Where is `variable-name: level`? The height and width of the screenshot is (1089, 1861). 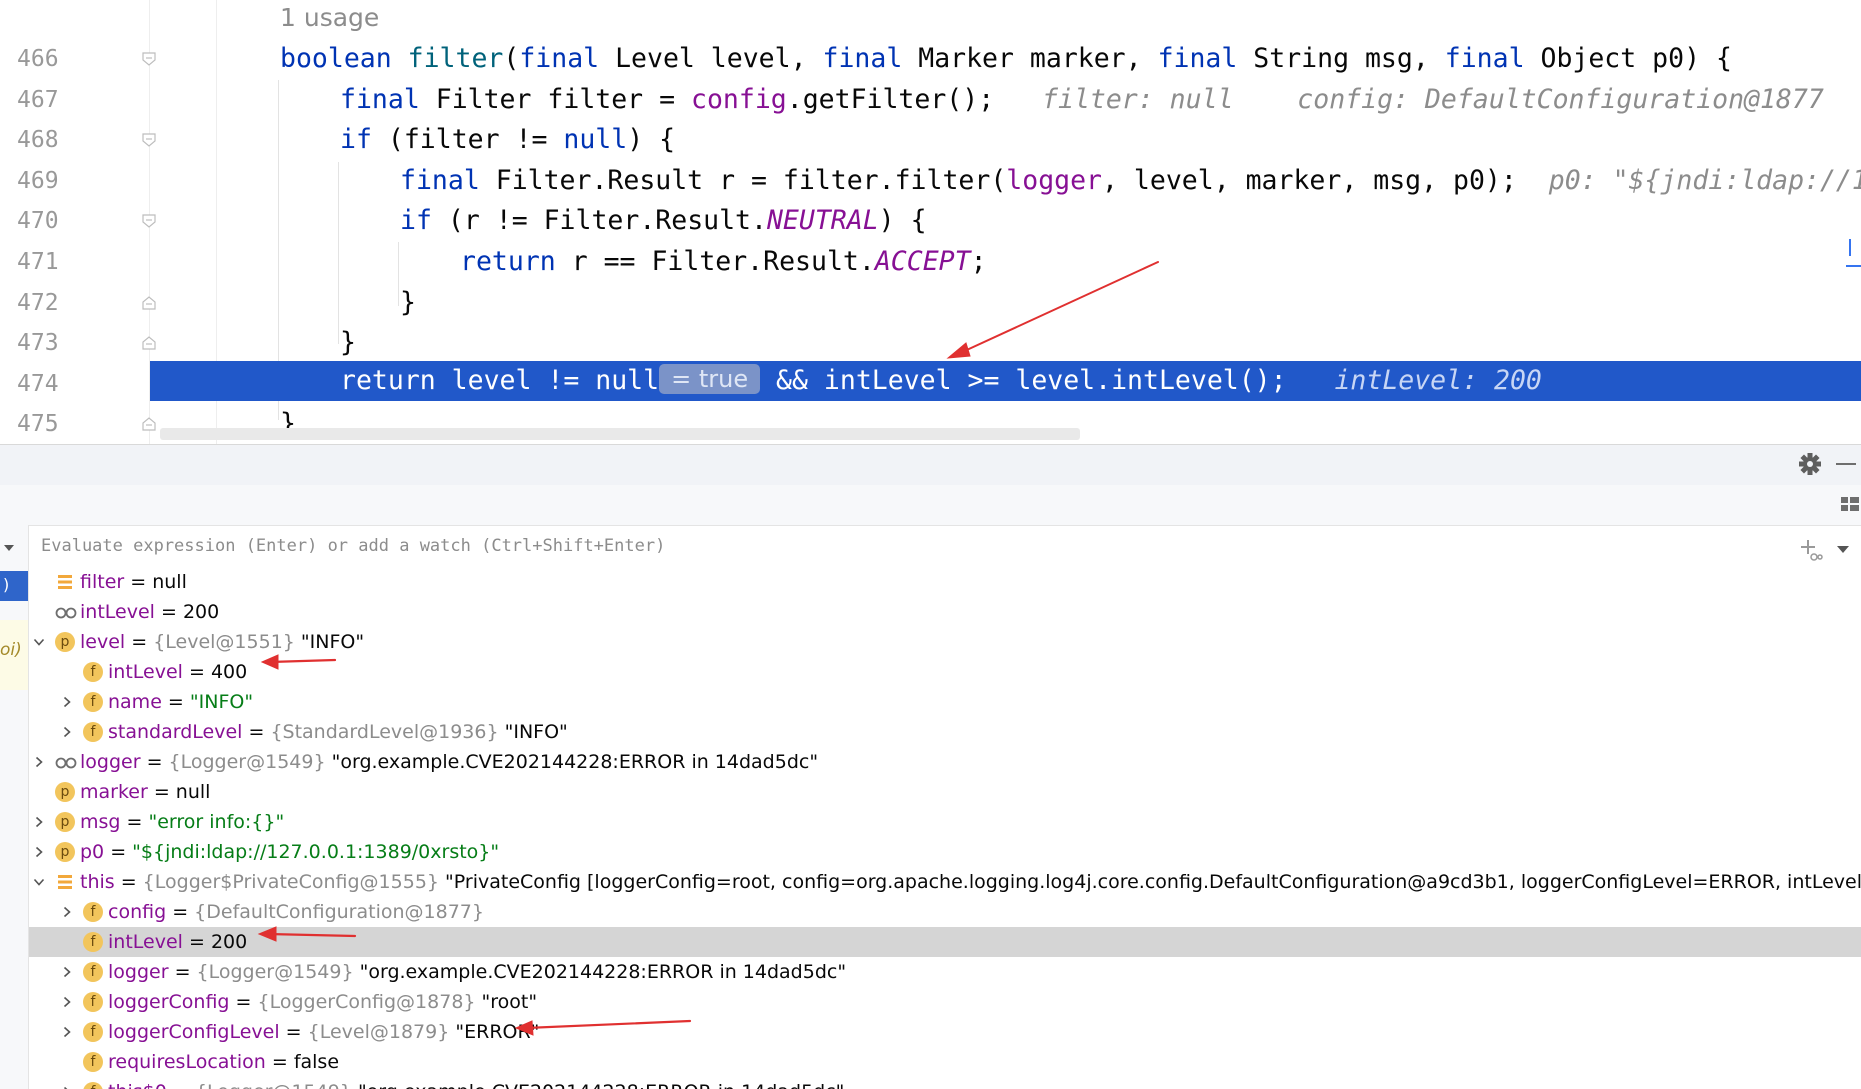
variable-name: level is located at coordinates (103, 642).